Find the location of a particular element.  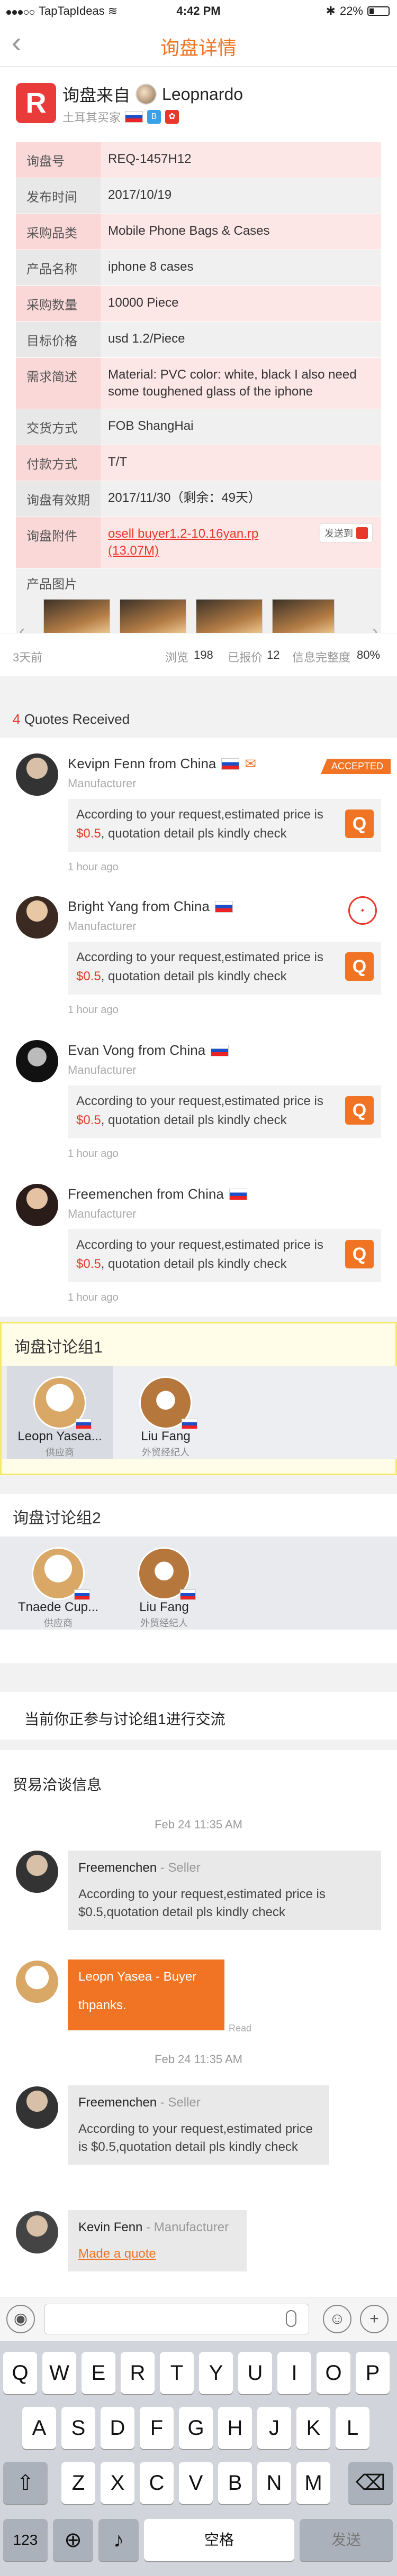

group-member: Leopn Yasea... 供应商 is located at coordinates (60, 1413).